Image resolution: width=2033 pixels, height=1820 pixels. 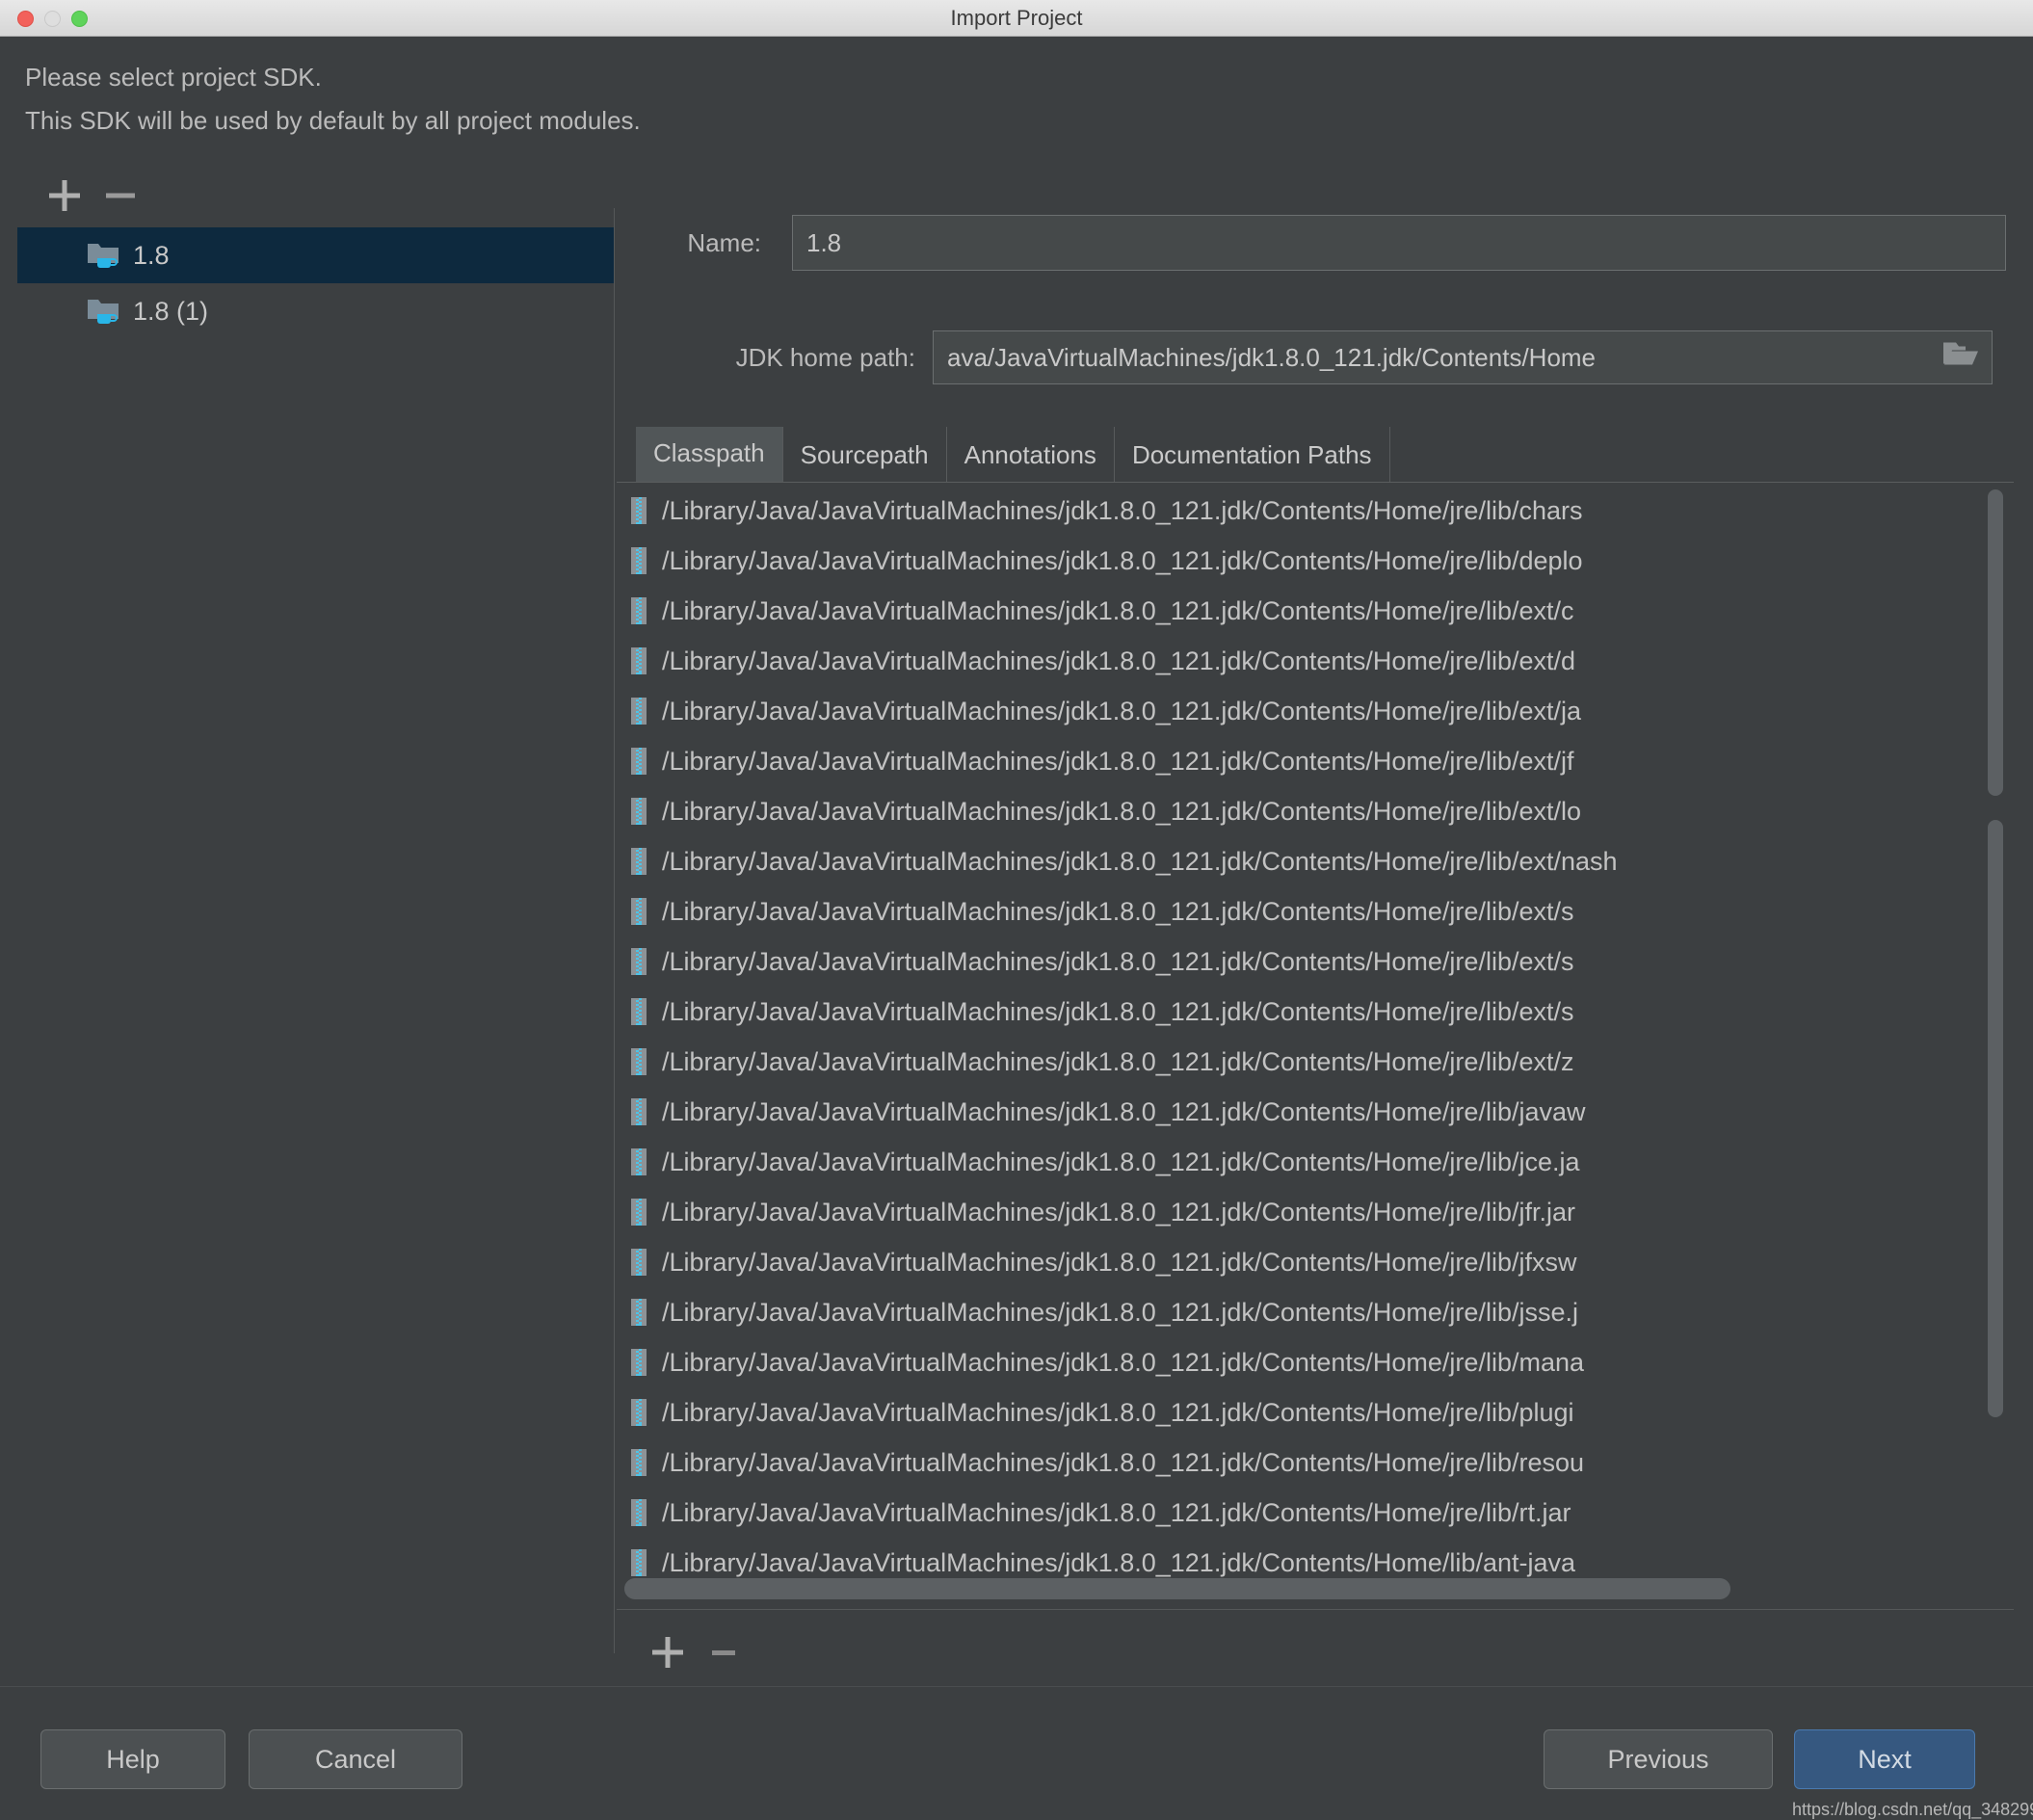 What do you see at coordinates (316, 255) in the screenshot?
I see `sdk-list-item-0: 1.8` at bounding box center [316, 255].